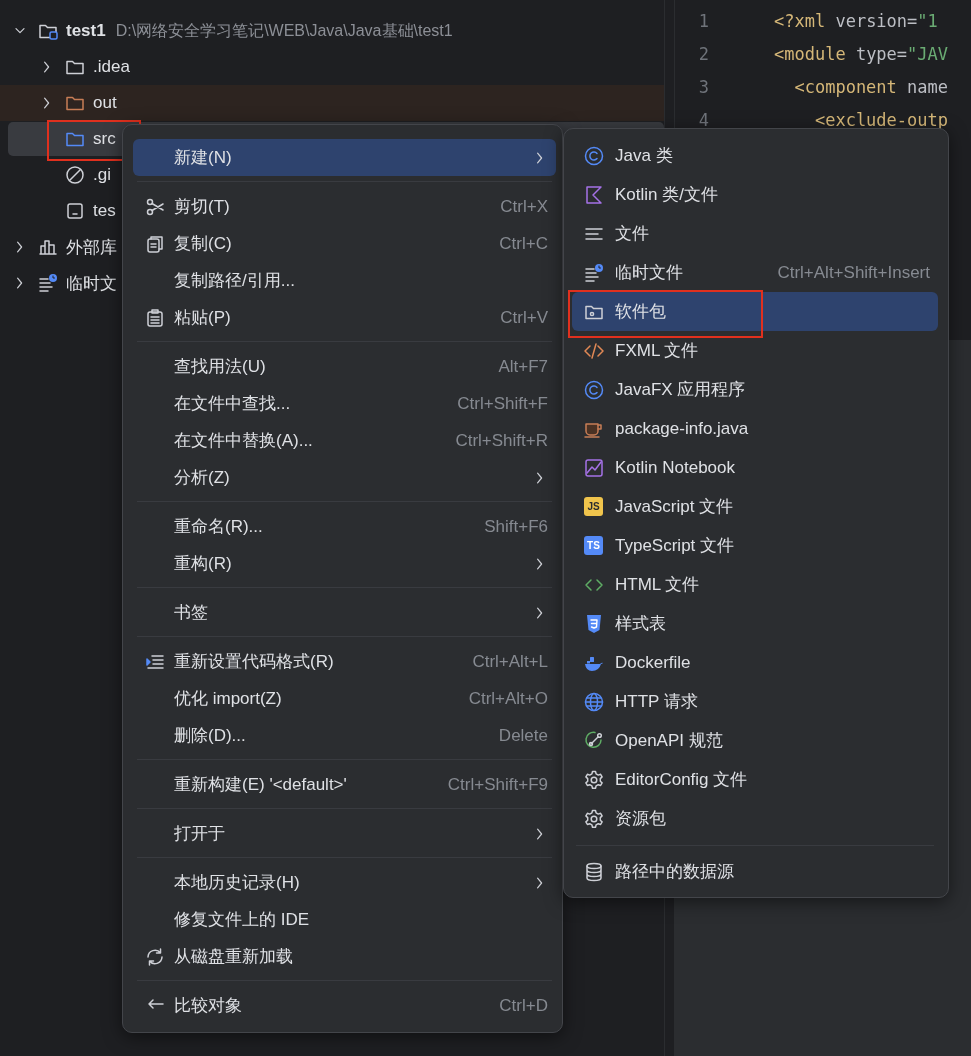  What do you see at coordinates (510, 661) in the screenshot?
I see `shortcut-label: Ctrl+Alt+L` at bounding box center [510, 661].